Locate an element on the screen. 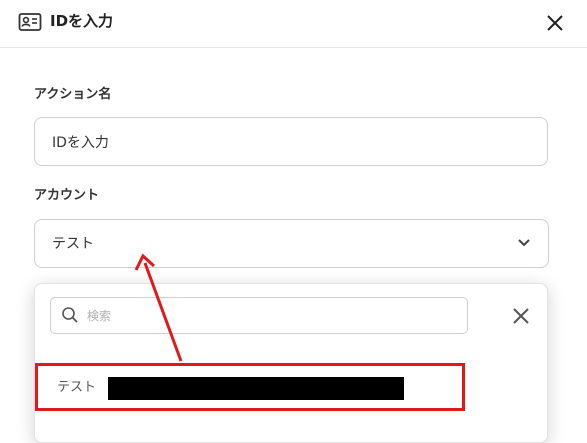  modal-header: IDを入力 is located at coordinates (293, 24).